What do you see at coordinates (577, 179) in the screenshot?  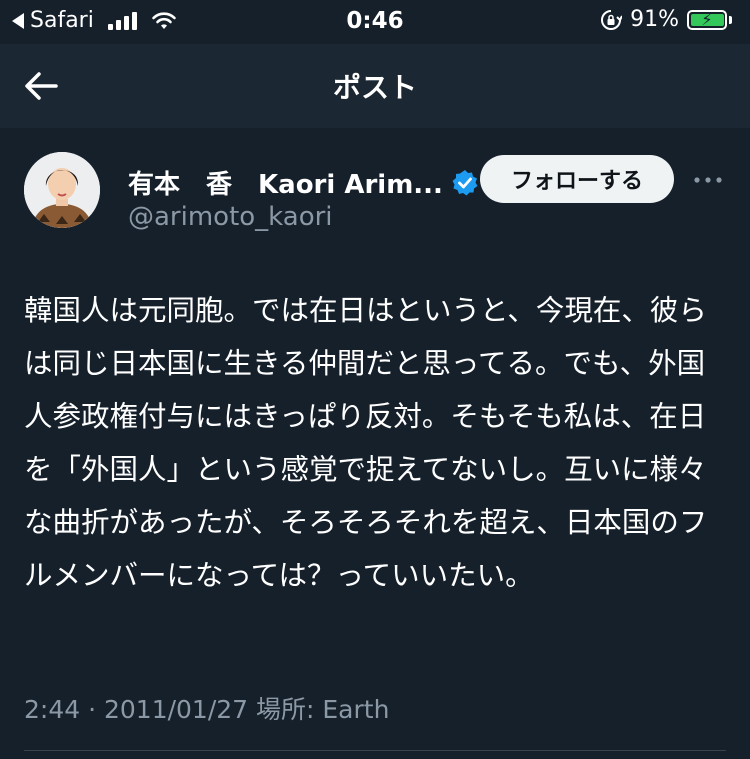 I see `follow-button: フォローする` at bounding box center [577, 179].